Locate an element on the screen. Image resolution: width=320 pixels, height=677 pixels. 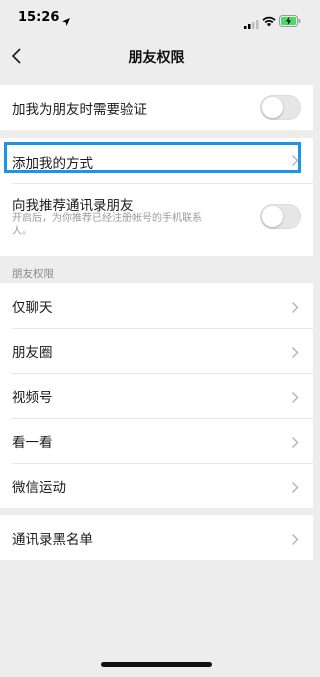
permission-item-label: 朋友圈 is located at coordinates (32, 353).